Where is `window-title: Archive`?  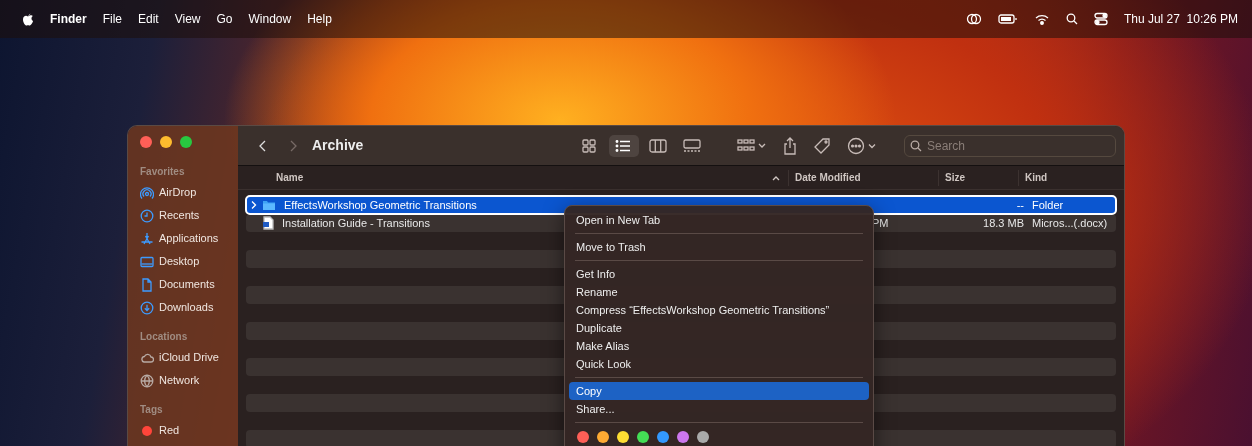
window-title: Archive is located at coordinates (338, 145).